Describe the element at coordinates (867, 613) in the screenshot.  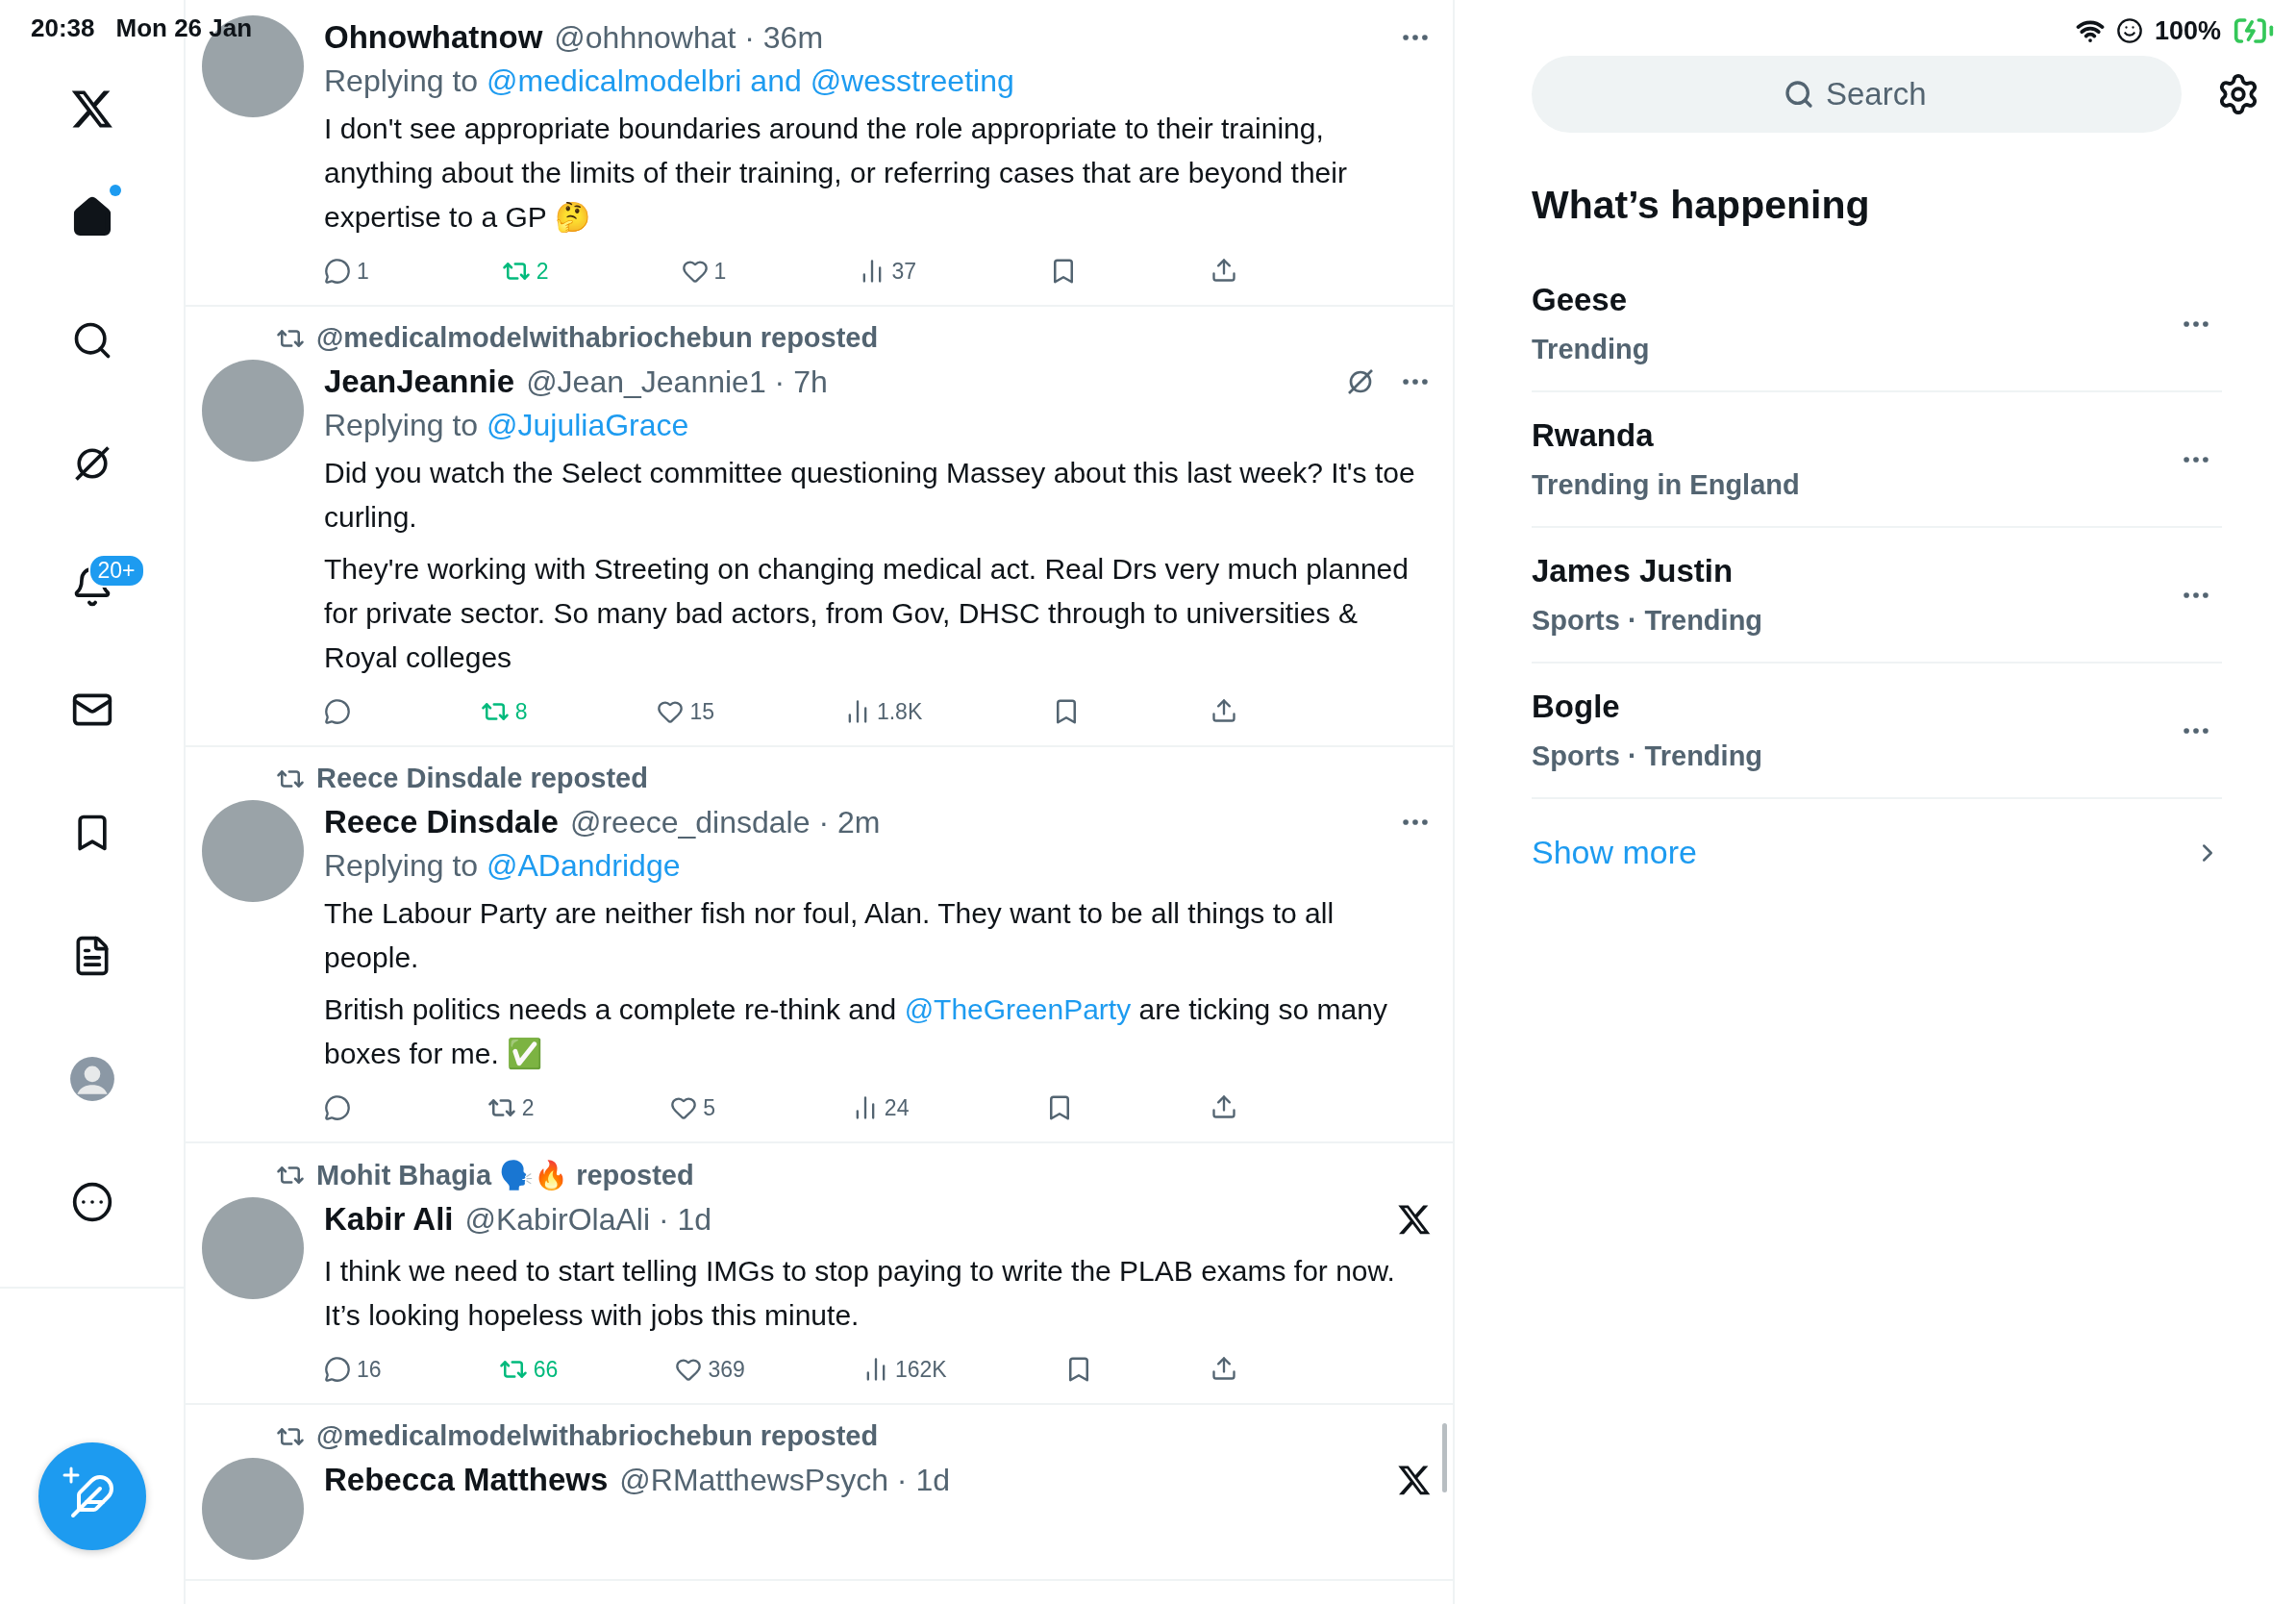
I see `tweet-text: They're working with Streeting on changing medical act. Real Drs very much planned for private sector. So many bad actors, from Gov, DHSC through to universities & Royal colleges` at that location.